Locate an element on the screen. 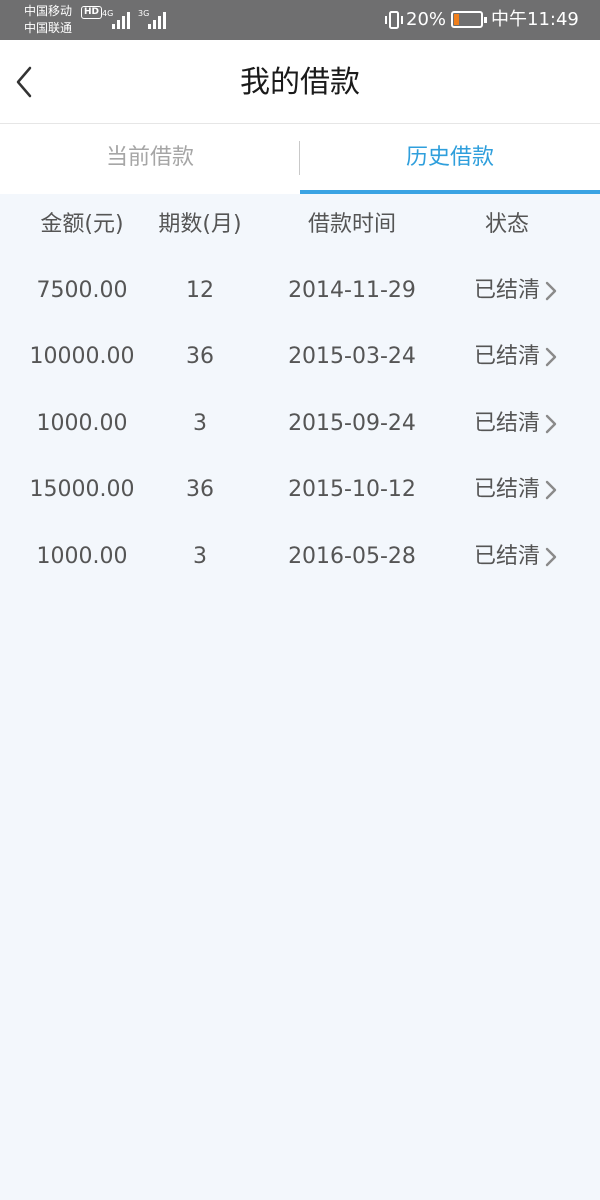 The height and width of the screenshot is (1200, 600). battery-fill is located at coordinates (456, 19).